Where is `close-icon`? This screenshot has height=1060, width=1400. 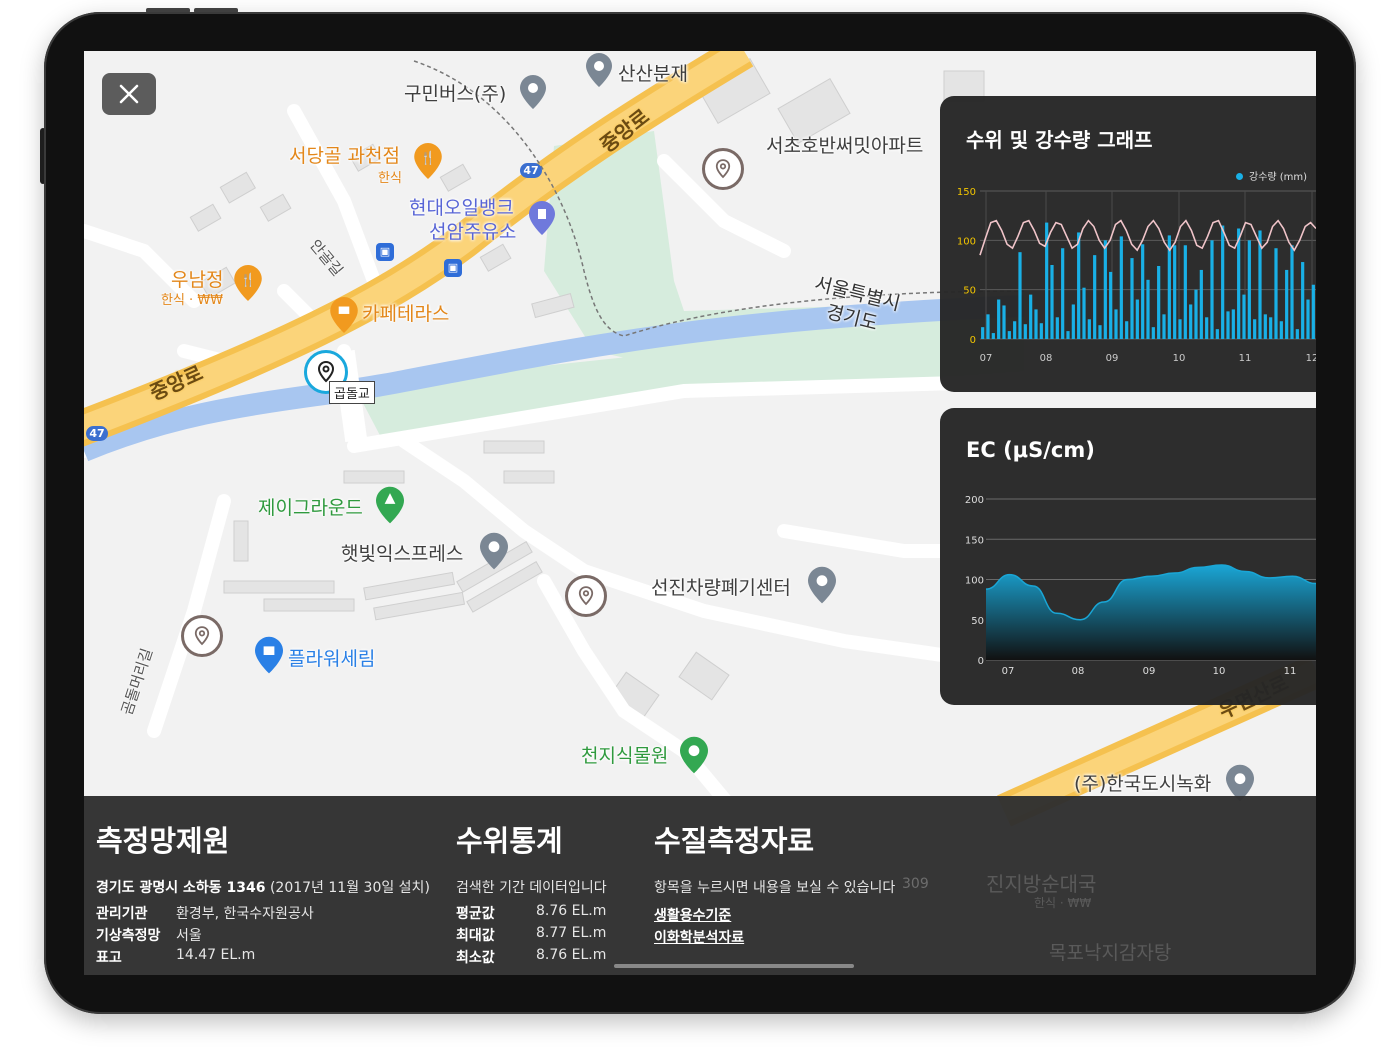 close-icon is located at coordinates (129, 94).